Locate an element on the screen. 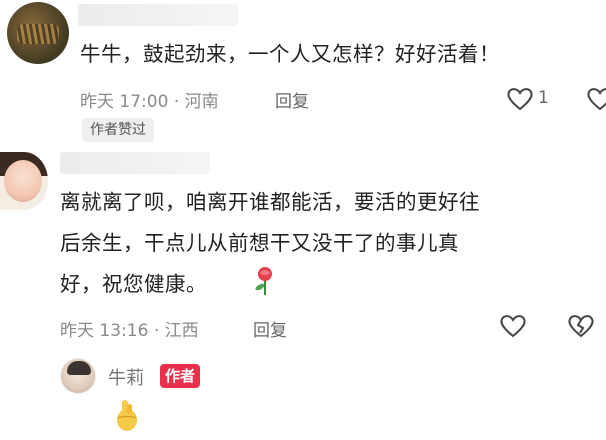 This screenshot has height=440, width=606. like-count: 1 is located at coordinates (543, 98).